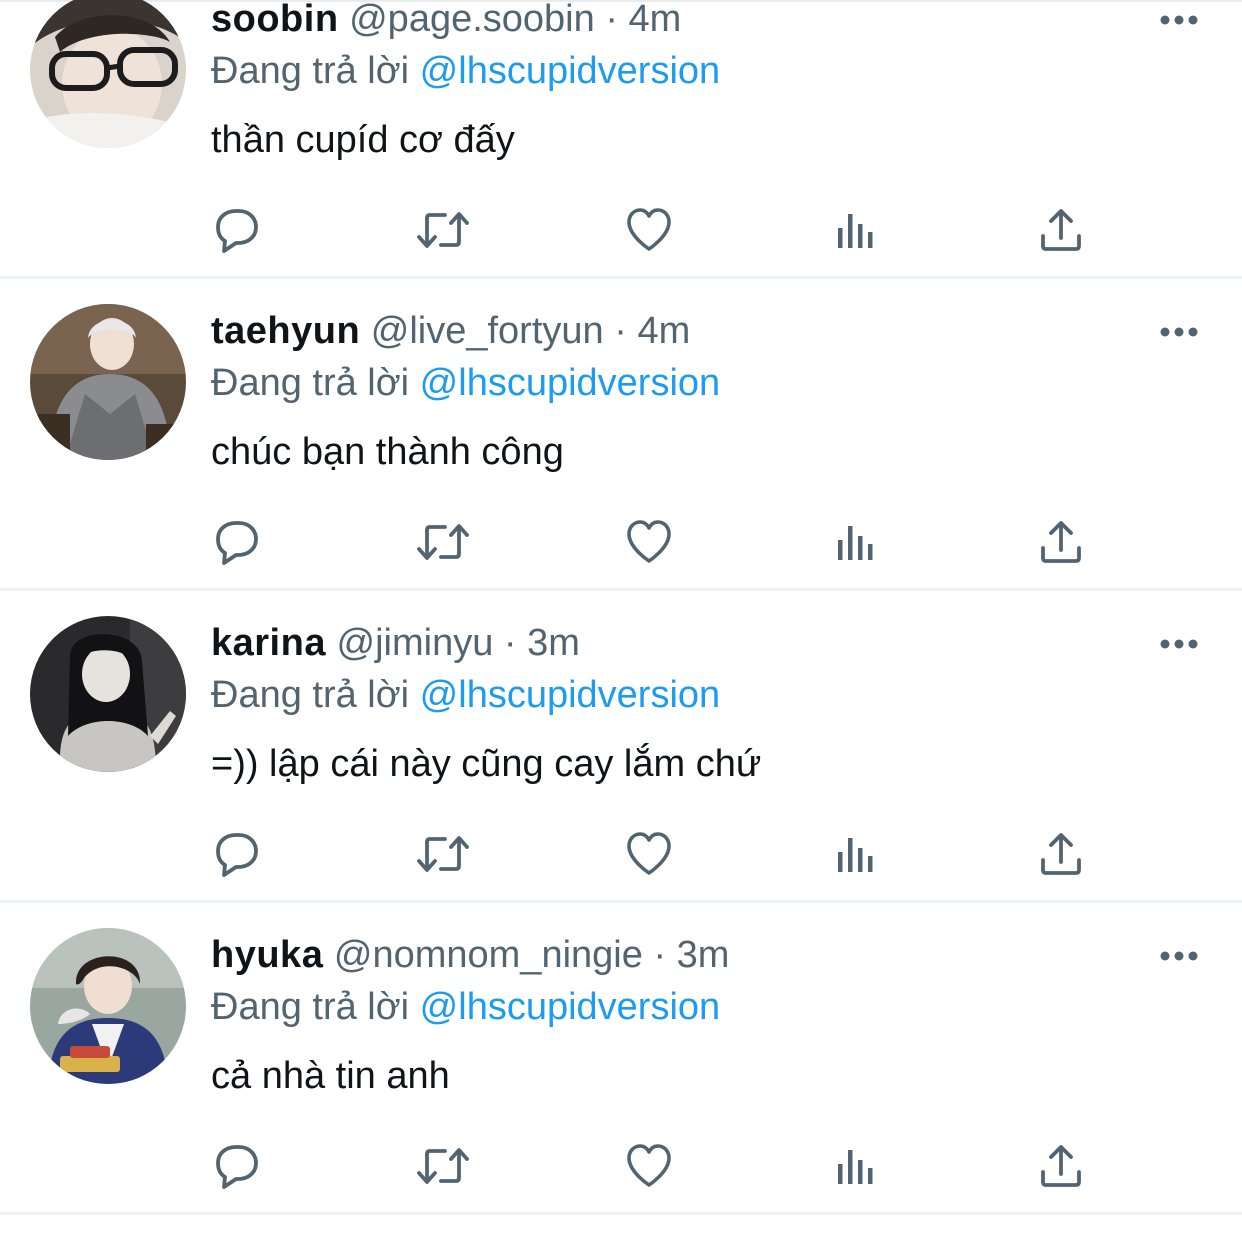 The width and height of the screenshot is (1242, 1248). Describe the element at coordinates (268, 643) in the screenshot. I see `display-name: karina` at that location.